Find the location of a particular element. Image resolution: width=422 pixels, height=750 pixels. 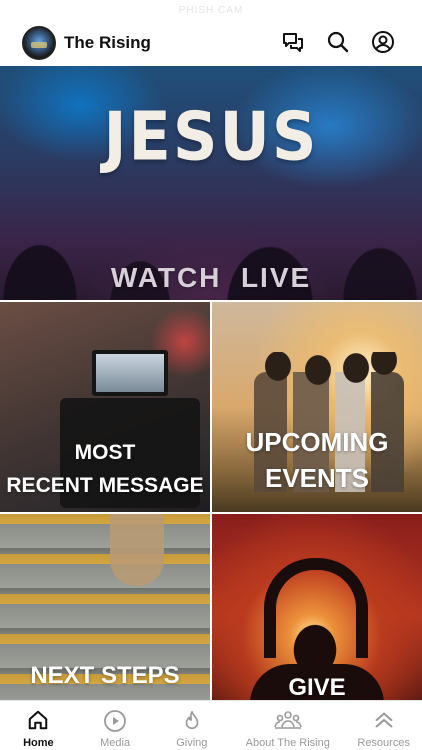

upcoming-events-label: UPCOMING EVENTS is located at coordinates (317, 460).